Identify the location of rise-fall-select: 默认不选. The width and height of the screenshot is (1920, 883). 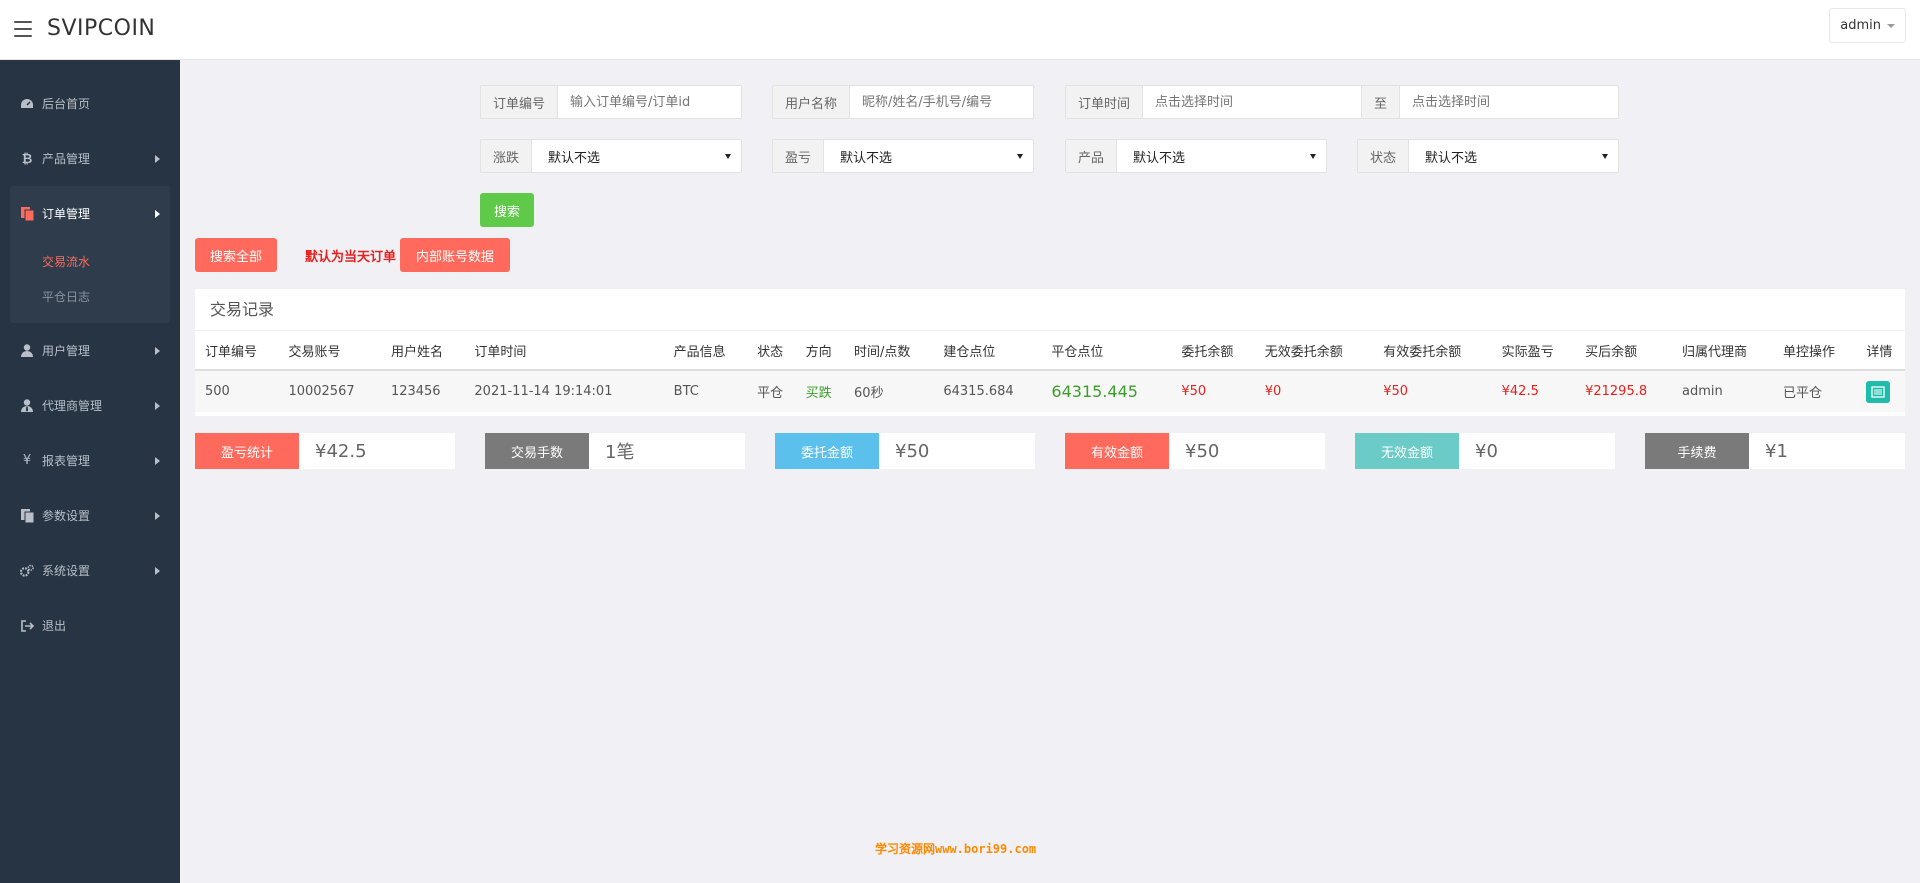
(636, 156).